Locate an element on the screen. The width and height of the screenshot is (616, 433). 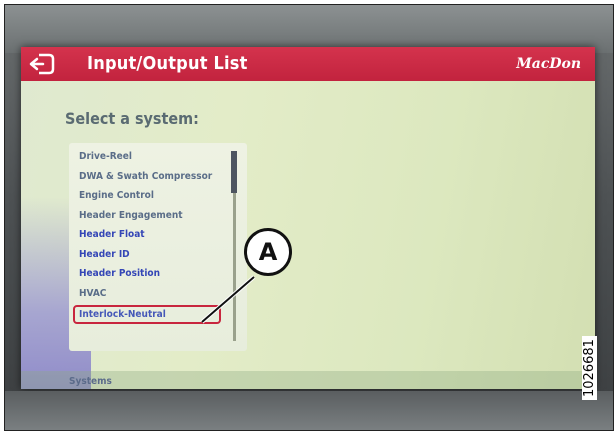
title-bar: Input/Output List MacDon is located at coordinates (308, 64).